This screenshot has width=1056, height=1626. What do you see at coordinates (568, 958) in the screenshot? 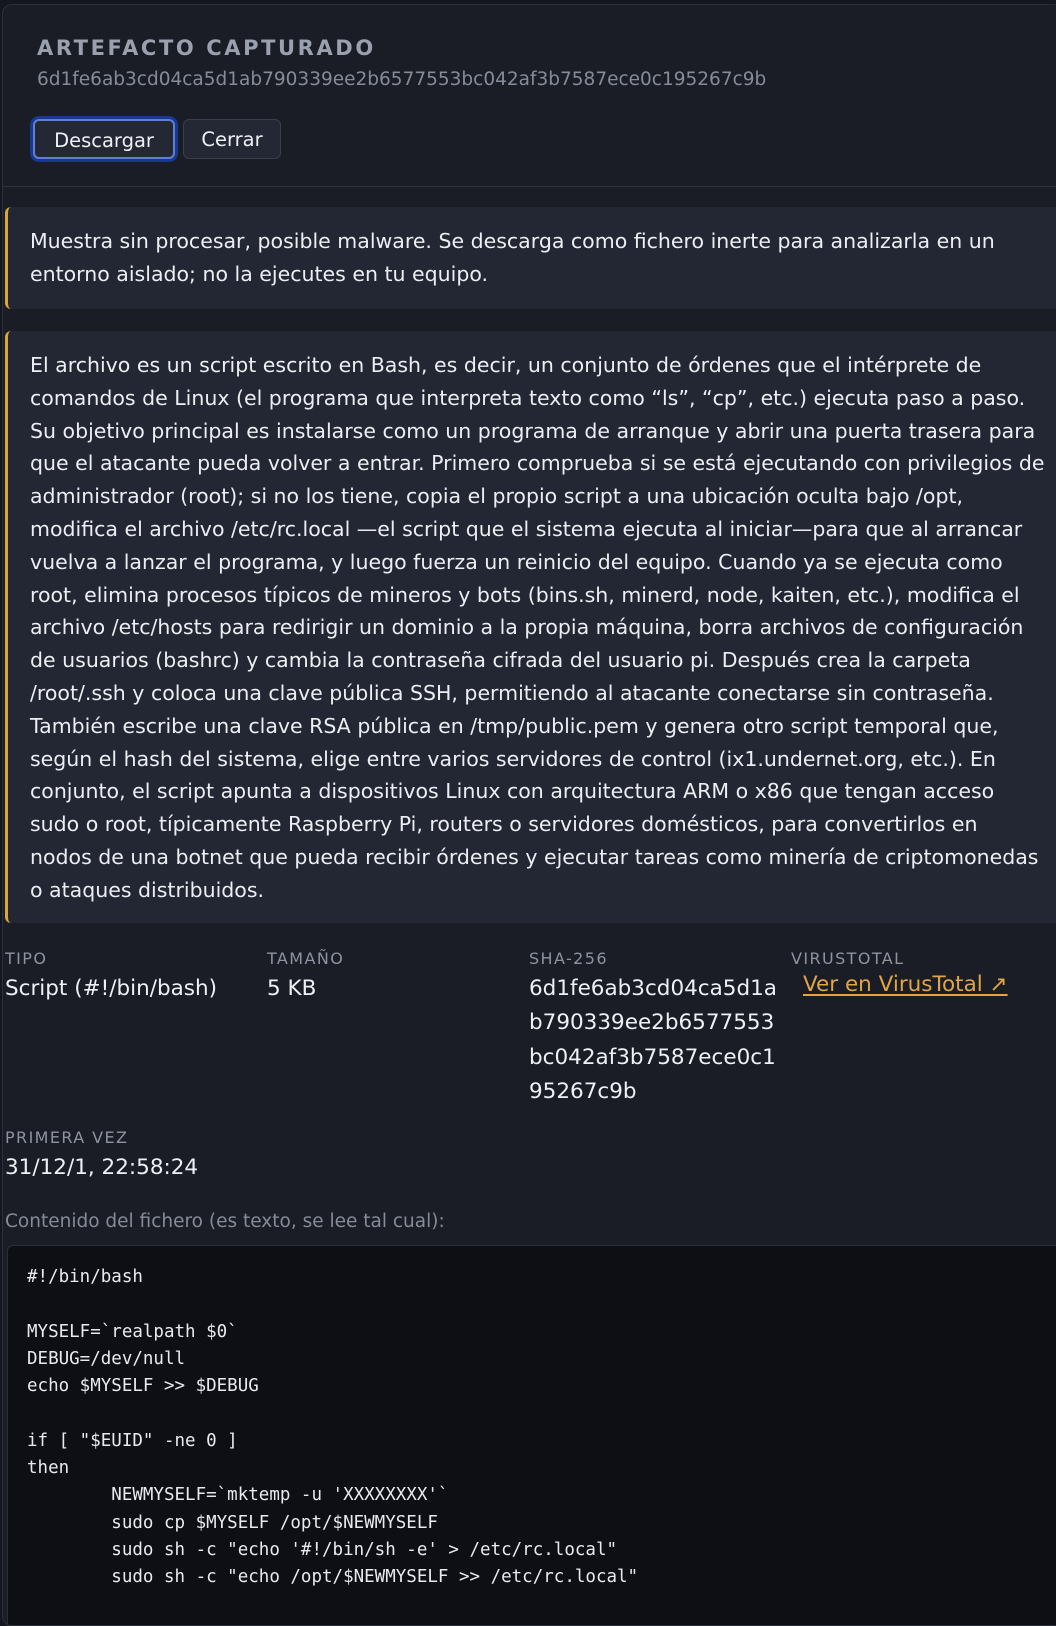
I see `sha256-label: SHA-256` at bounding box center [568, 958].